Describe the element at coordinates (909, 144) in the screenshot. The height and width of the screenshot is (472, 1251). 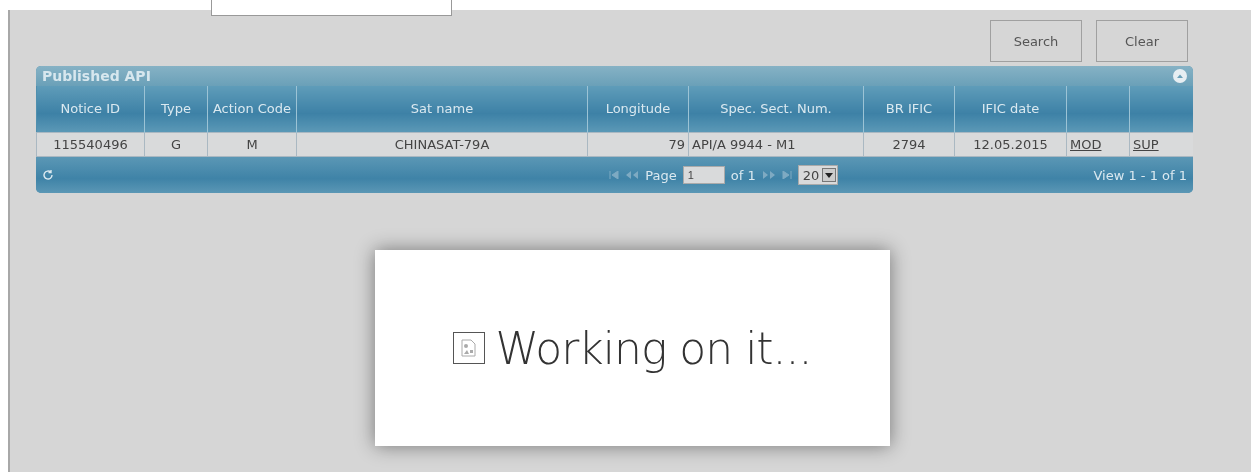
I see `table-cell: 2794` at that location.